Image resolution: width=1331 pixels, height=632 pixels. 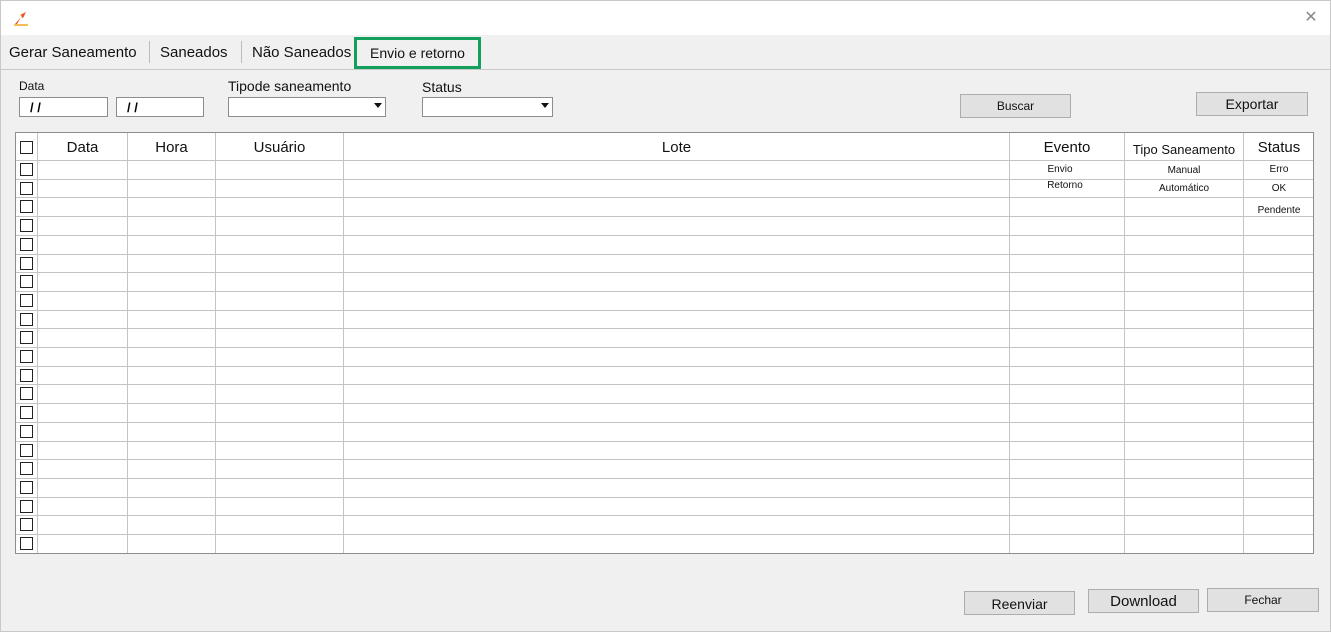 I want to click on exportar-button: Exportar, so click(x=1252, y=104).